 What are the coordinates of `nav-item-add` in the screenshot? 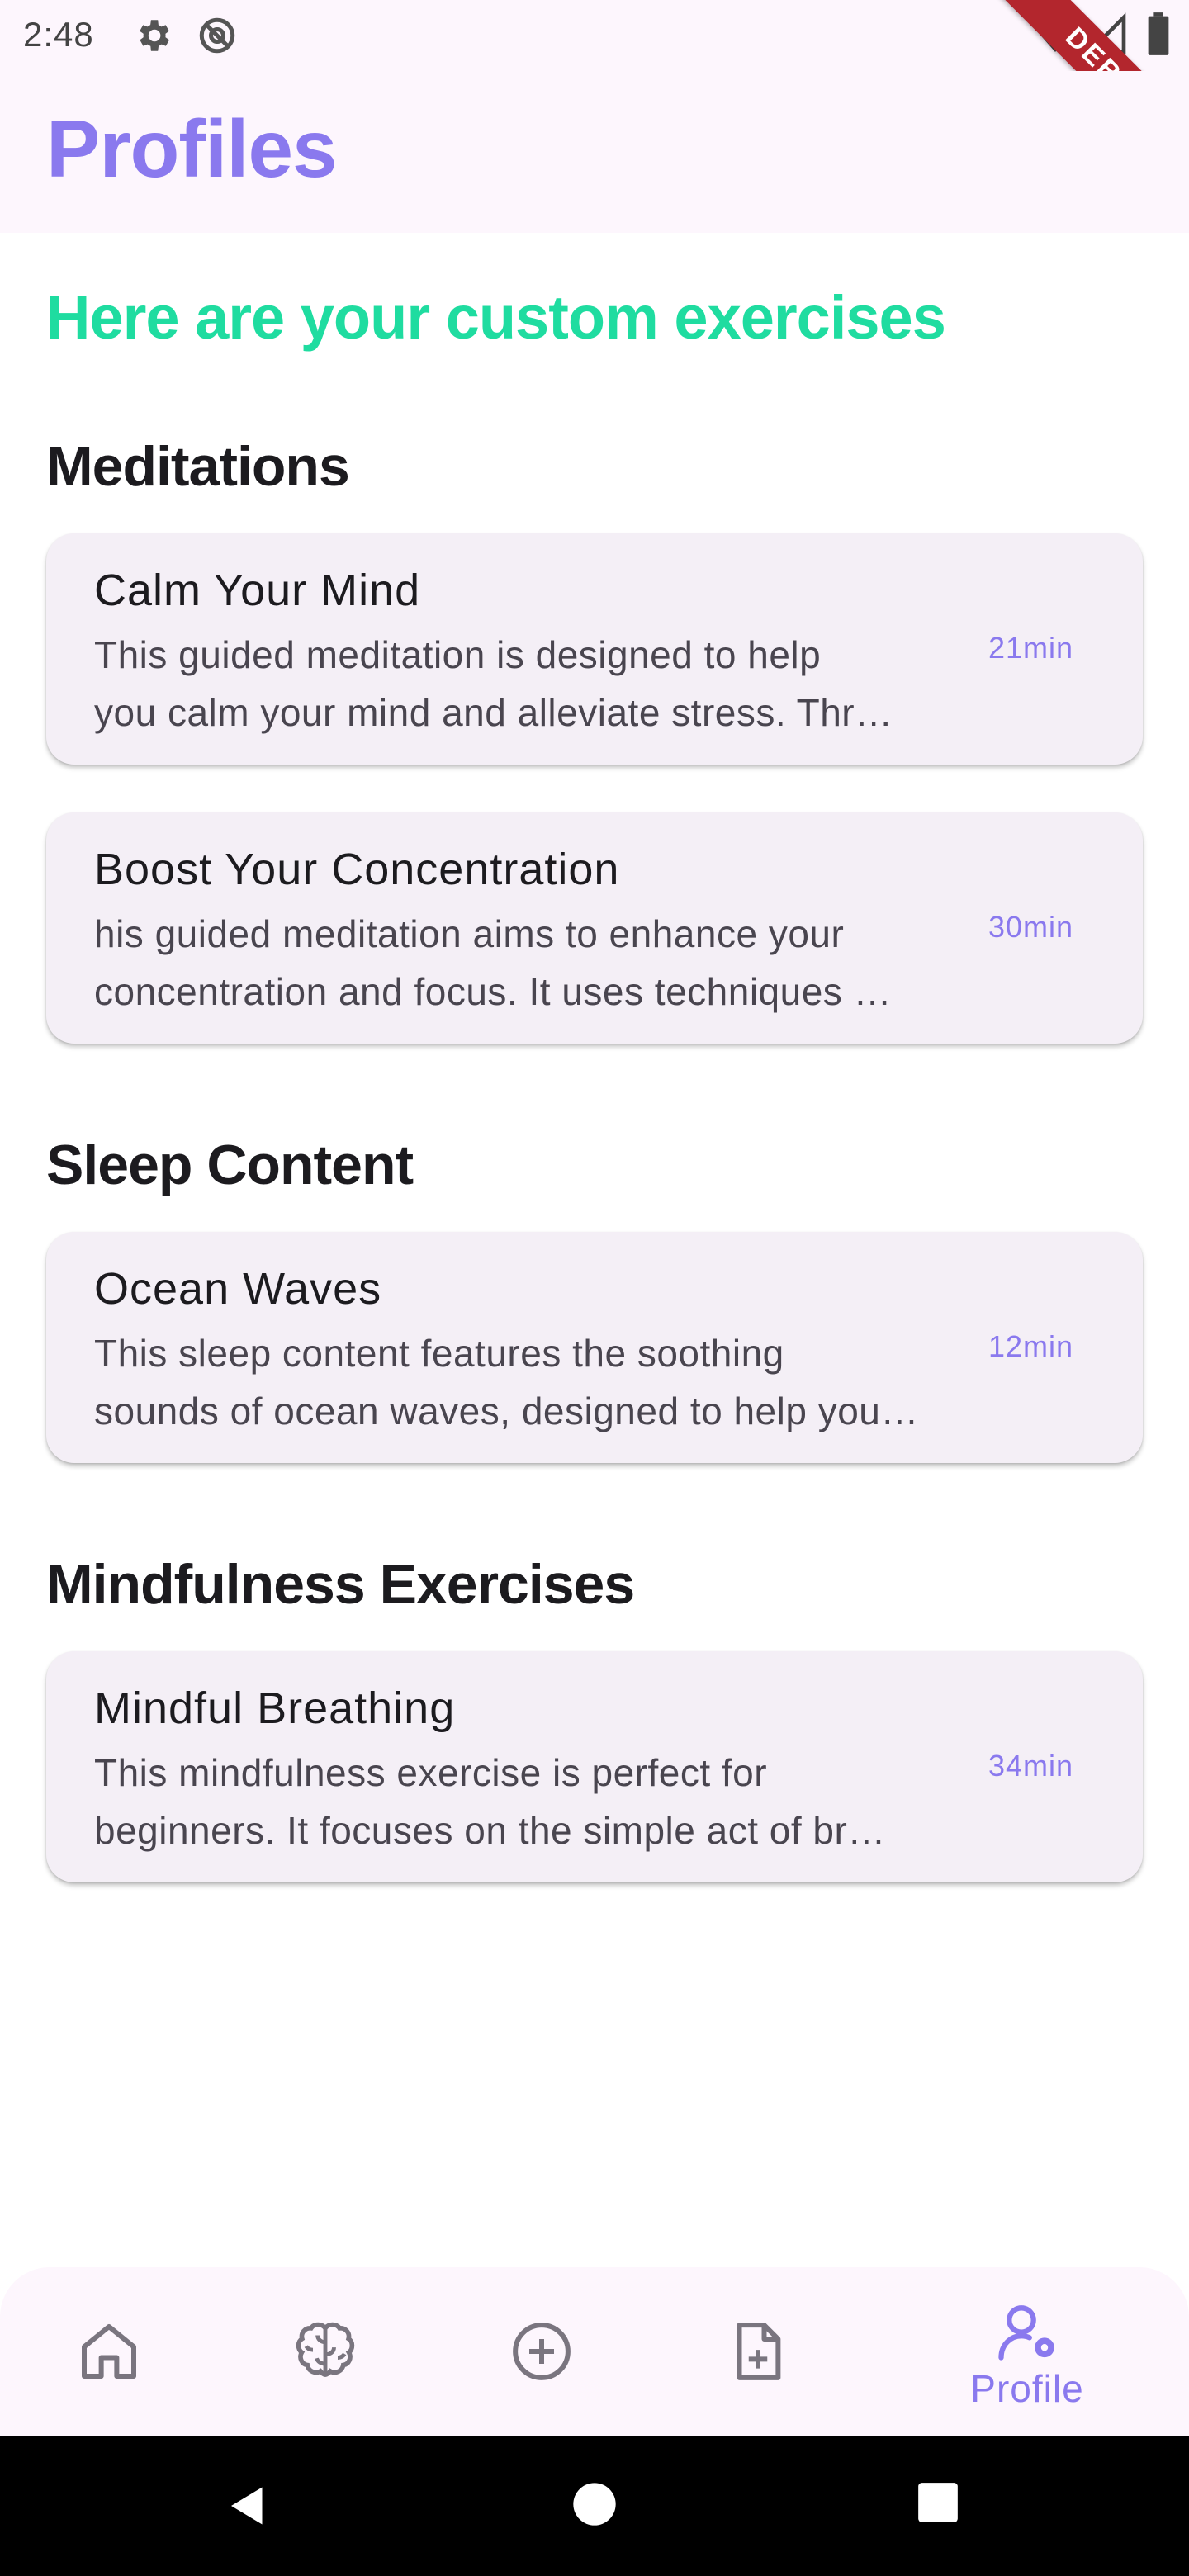 It's located at (541, 2351).